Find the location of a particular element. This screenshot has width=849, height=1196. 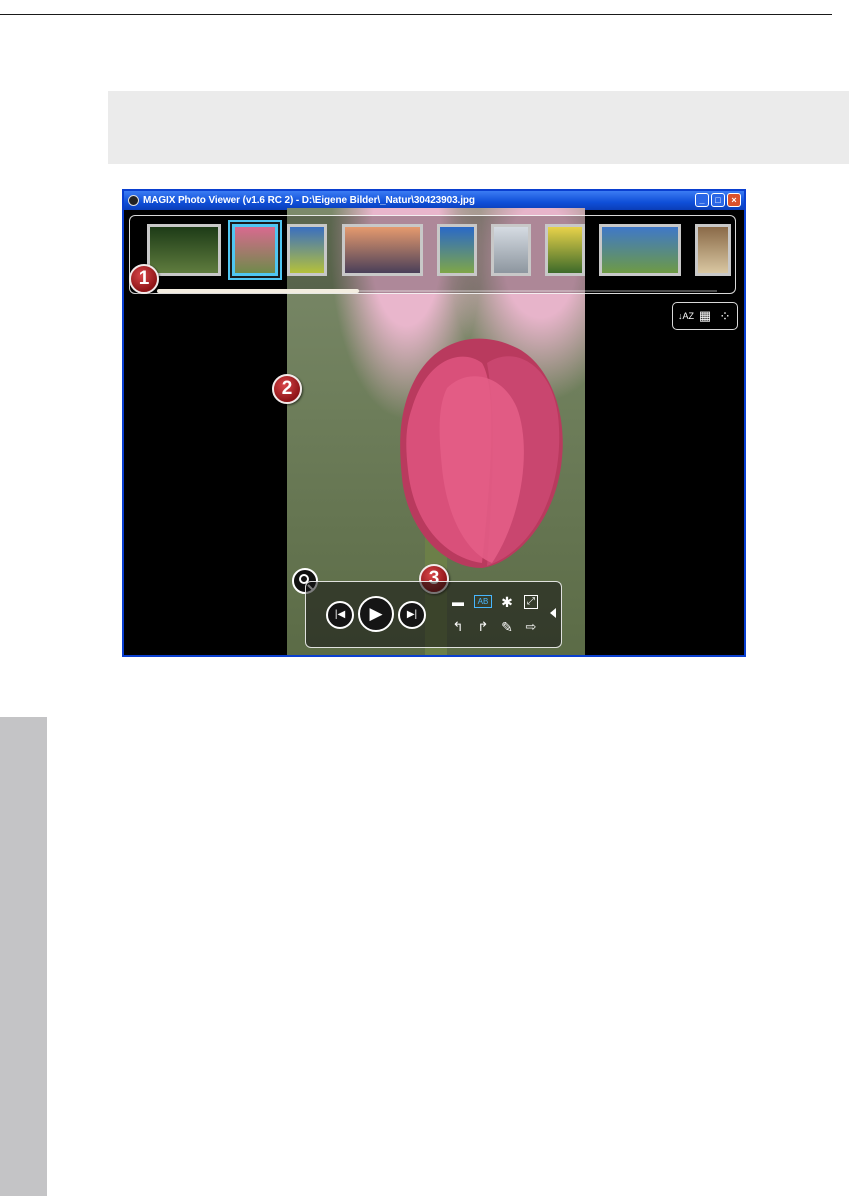

thumbnail-yellow-tulips is located at coordinates (565, 250).